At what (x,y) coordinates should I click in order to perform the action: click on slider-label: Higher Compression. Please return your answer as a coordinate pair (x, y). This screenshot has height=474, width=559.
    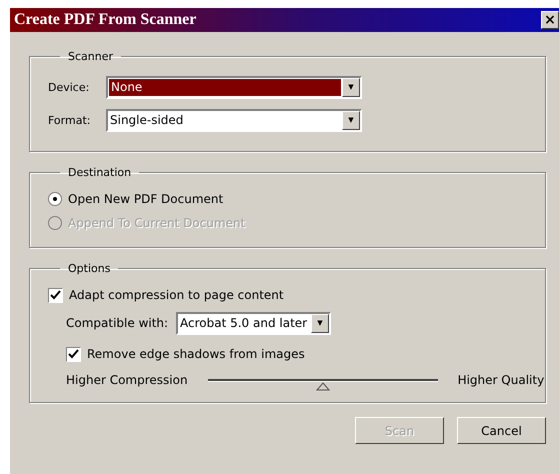
    Looking at the image, I should click on (127, 380).